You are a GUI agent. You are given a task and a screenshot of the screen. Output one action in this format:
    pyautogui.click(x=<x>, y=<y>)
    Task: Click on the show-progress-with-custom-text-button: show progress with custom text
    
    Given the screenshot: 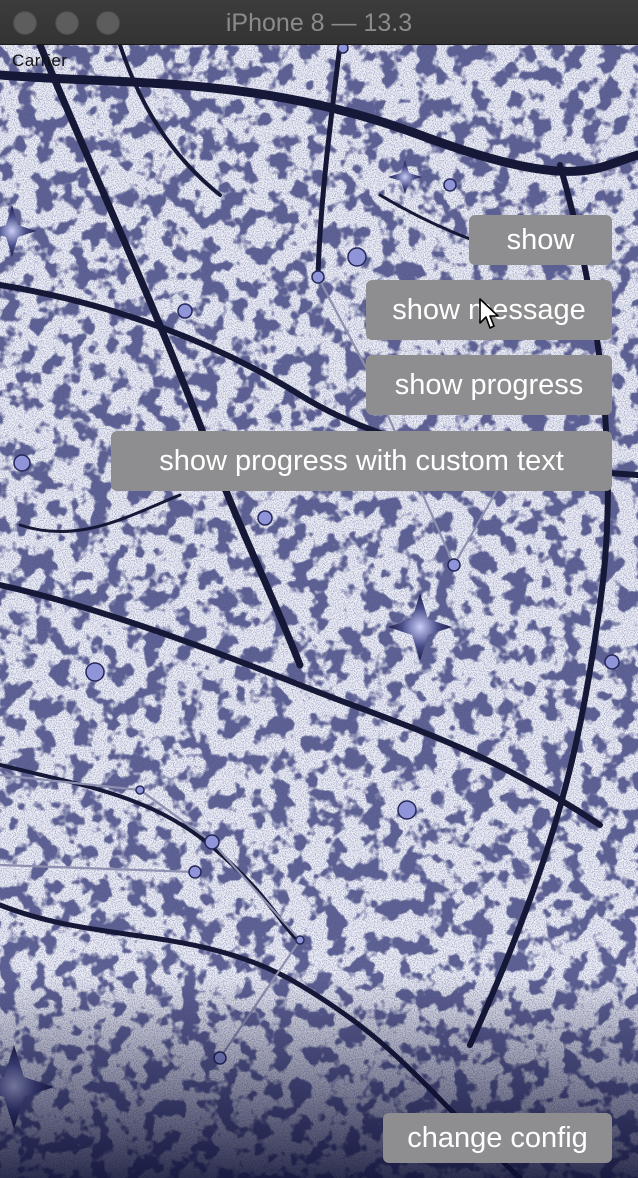 What is the action you would take?
    pyautogui.click(x=361, y=461)
    